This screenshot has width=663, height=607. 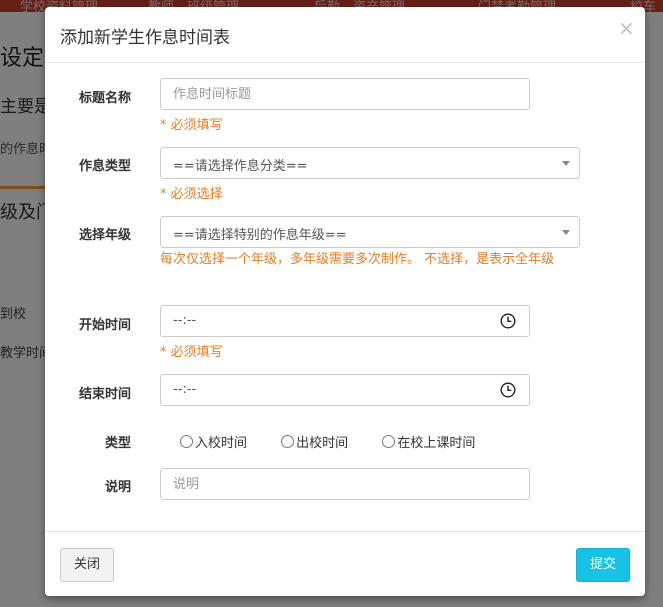 I want to click on close-icon: ×, so click(x=626, y=28).